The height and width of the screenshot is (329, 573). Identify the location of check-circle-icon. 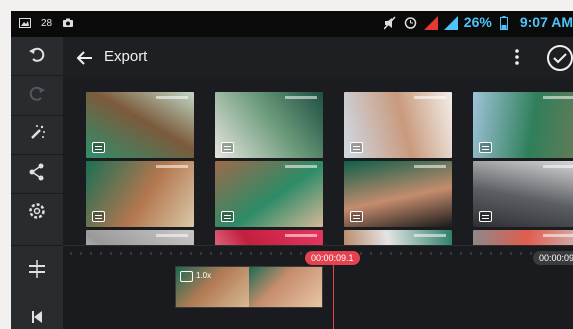
(560, 58).